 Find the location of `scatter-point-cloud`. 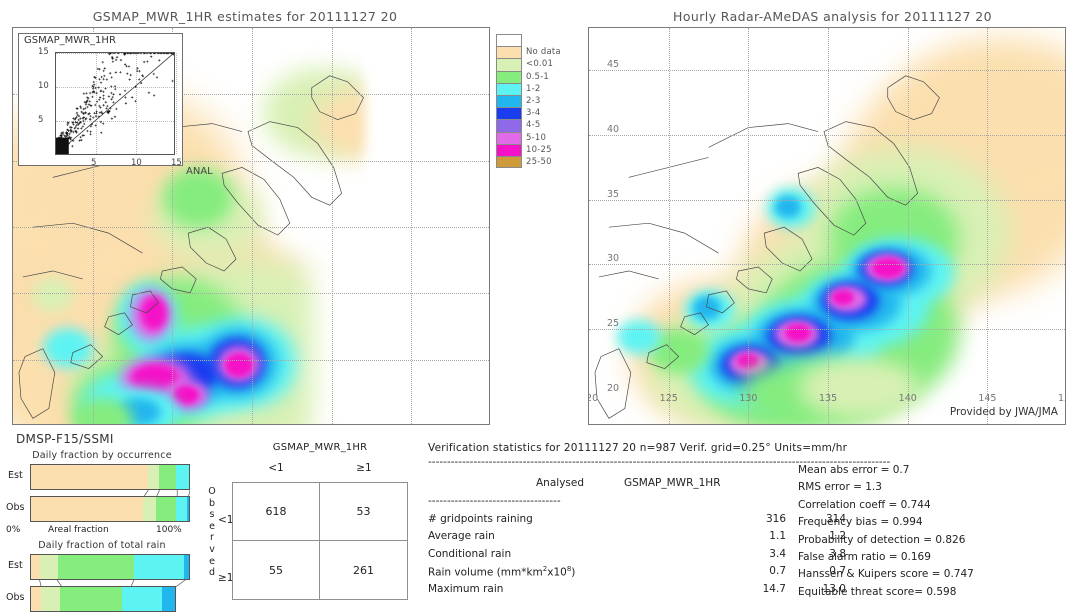

scatter-point-cloud is located at coordinates (115, 104).